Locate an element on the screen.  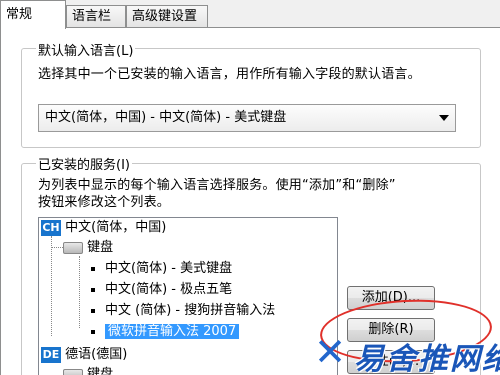
tree-language-german: DE 德语(德国) is located at coordinates (84, 355).